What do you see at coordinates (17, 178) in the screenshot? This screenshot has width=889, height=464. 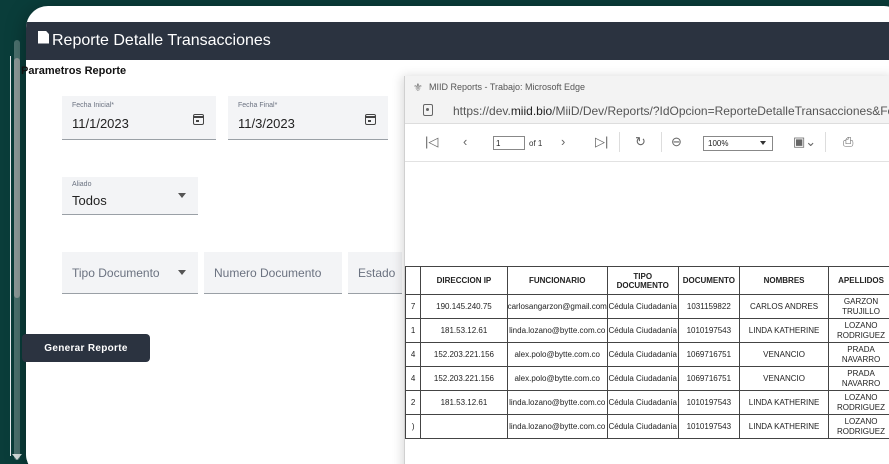 I see `scrollbar-thumb` at bounding box center [17, 178].